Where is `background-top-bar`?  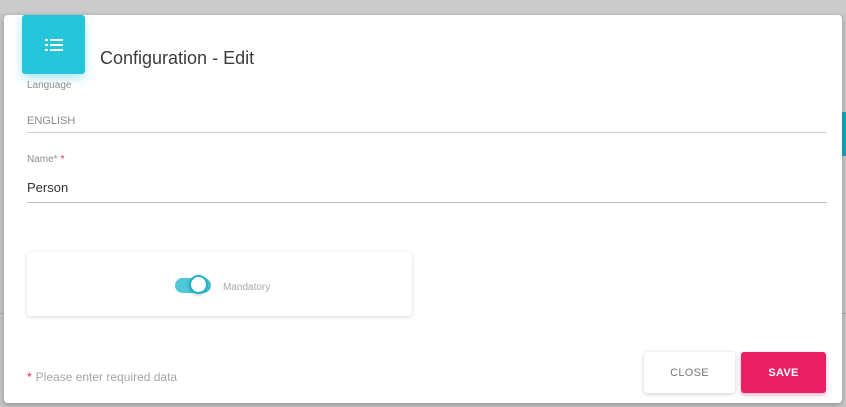
background-top-bar is located at coordinates (423, 7).